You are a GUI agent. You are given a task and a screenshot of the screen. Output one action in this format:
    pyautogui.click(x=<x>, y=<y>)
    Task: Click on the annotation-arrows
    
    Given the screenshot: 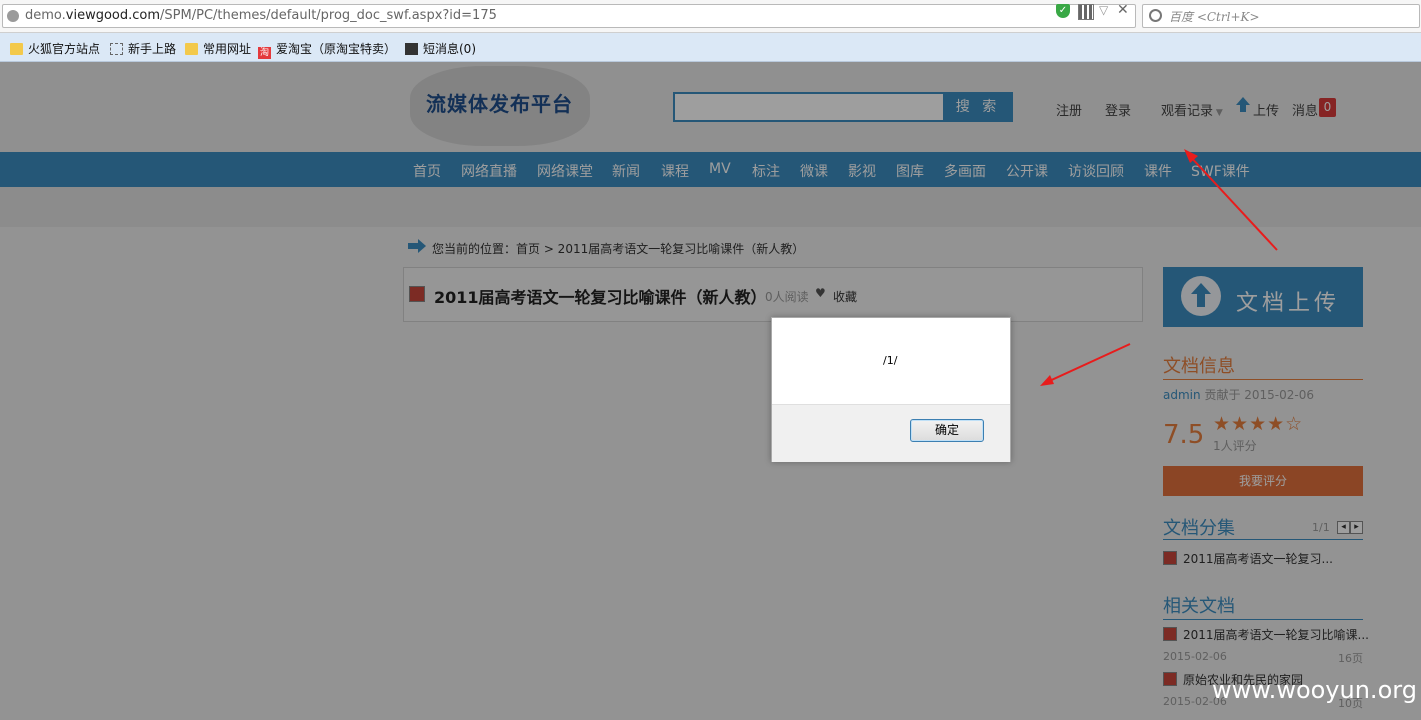 What is the action you would take?
    pyautogui.click(x=1159, y=267)
    